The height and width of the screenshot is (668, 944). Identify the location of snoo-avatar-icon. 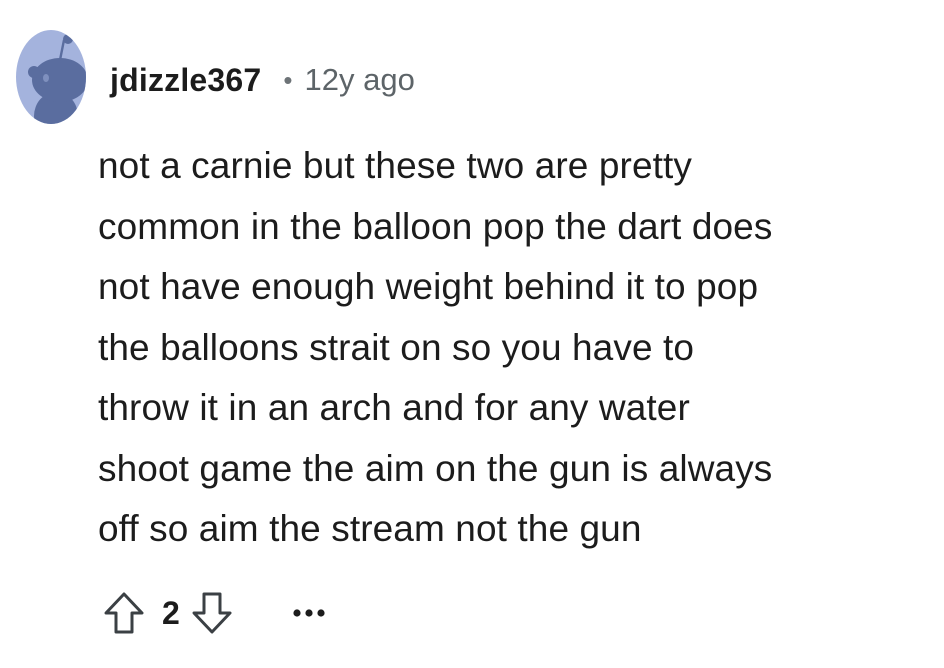
(51, 77).